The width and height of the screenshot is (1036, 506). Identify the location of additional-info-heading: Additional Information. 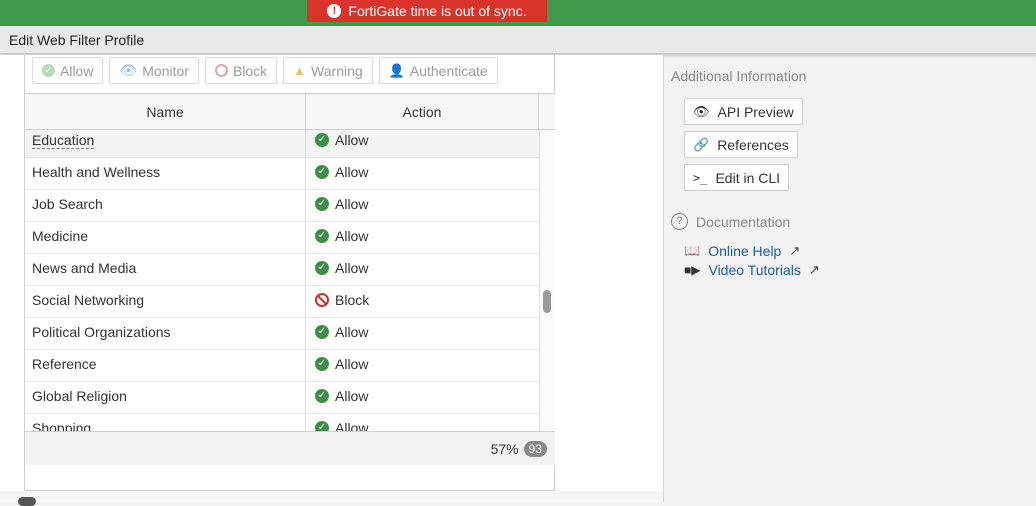
(739, 76).